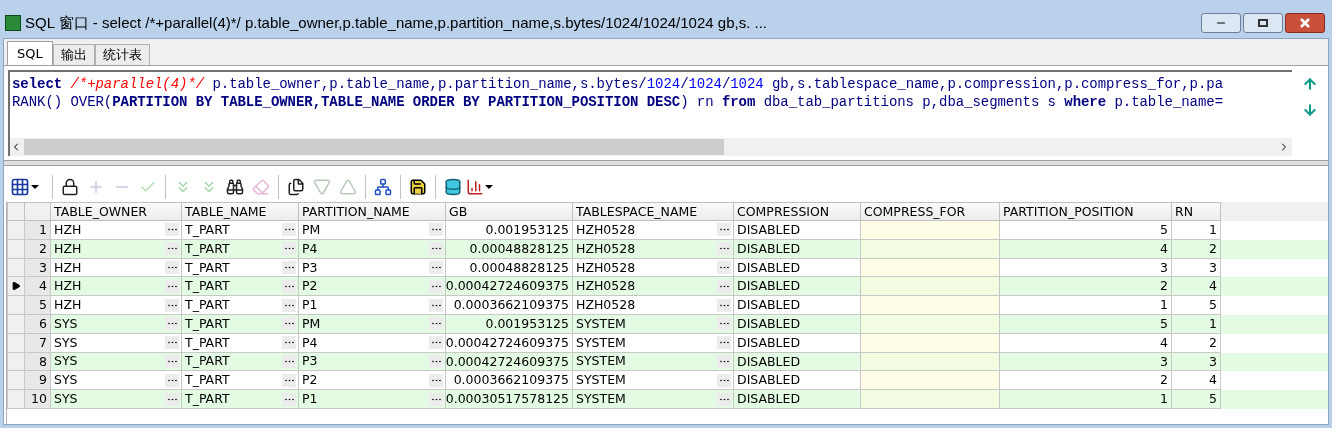  What do you see at coordinates (1086, 211) in the screenshot?
I see `column-header: PARTITION_POSITION` at bounding box center [1086, 211].